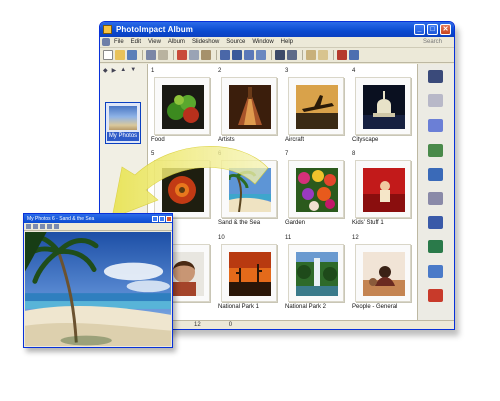 This screenshot has height=401, width=500. What do you see at coordinates (98, 218) in the screenshot?
I see `viewer-title-bar: My Photos 6 - Sand & the Sea` at bounding box center [98, 218].